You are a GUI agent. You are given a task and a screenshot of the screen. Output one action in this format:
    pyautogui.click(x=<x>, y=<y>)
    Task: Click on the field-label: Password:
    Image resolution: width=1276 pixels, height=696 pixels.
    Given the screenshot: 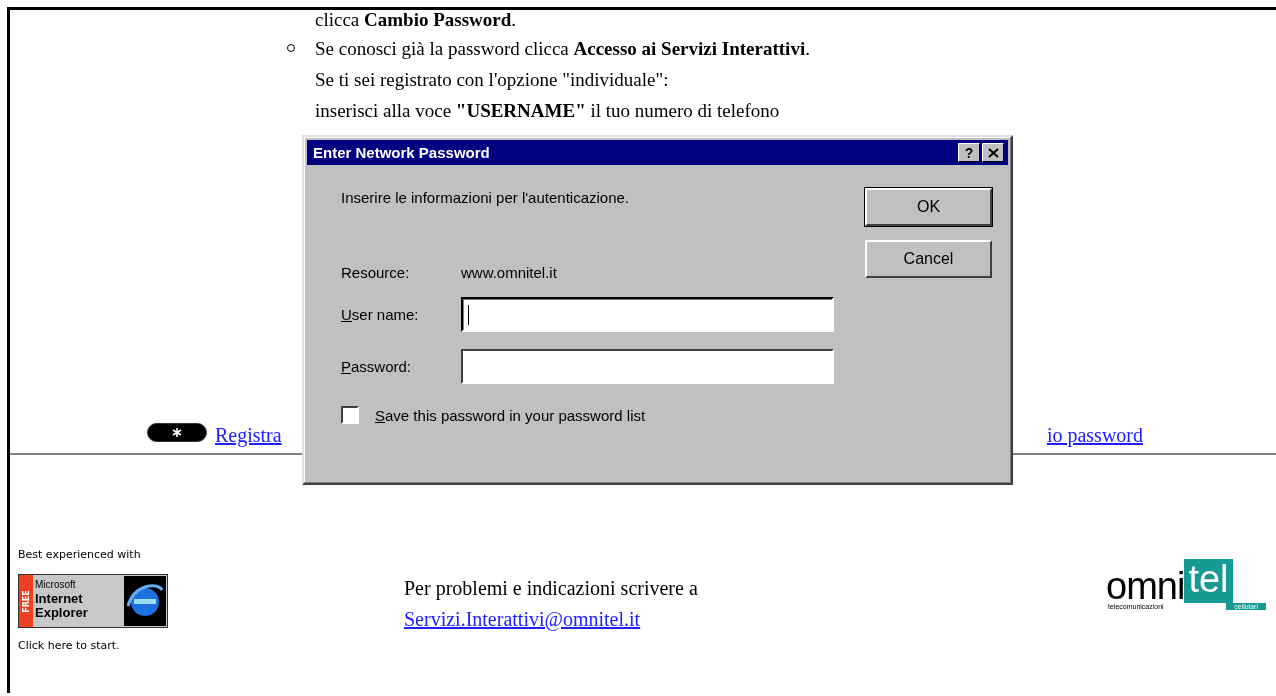 What is the action you would take?
    pyautogui.click(x=377, y=366)
    